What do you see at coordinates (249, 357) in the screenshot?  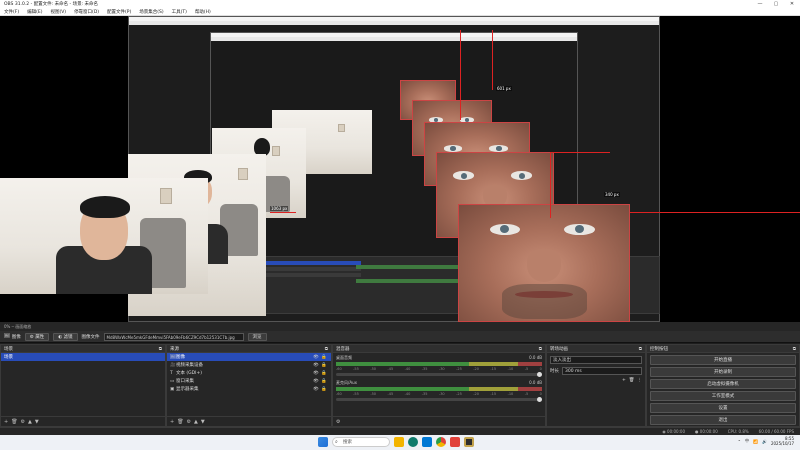 I see `source-item: 🖼 图像 👁 🔒` at bounding box center [249, 357].